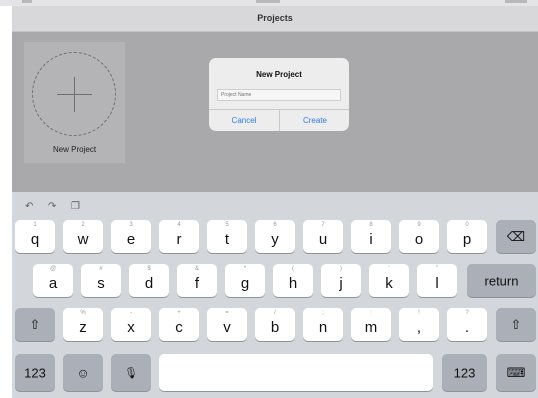 The image size is (538, 398). What do you see at coordinates (227, 239) in the screenshot?
I see `key-label: t` at bounding box center [227, 239].